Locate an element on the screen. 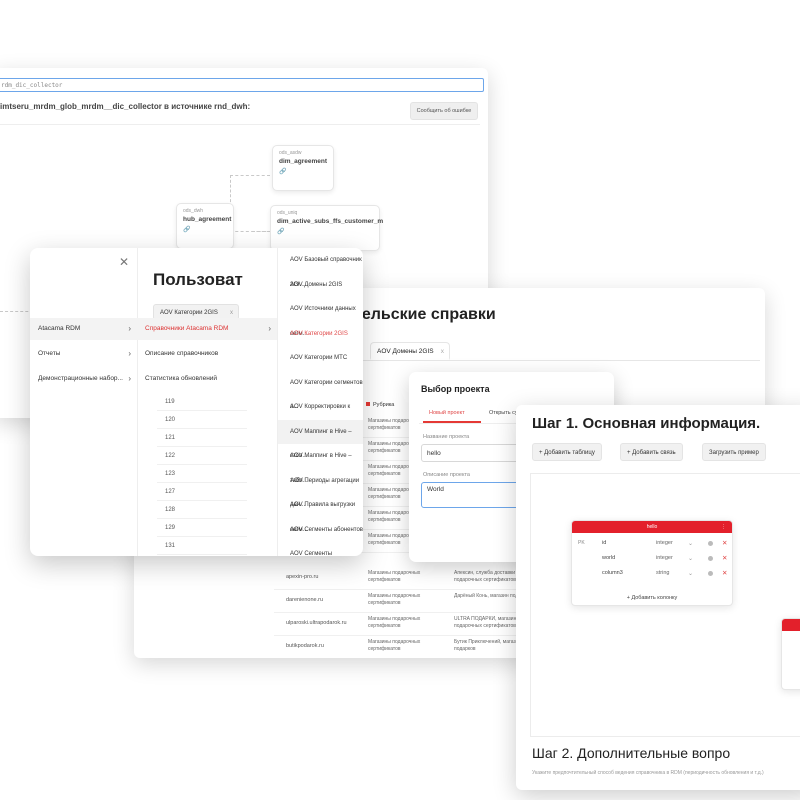  lineage-node-dim-agreement: ods_asdw dim_agreement 🔗 is located at coordinates (303, 168).